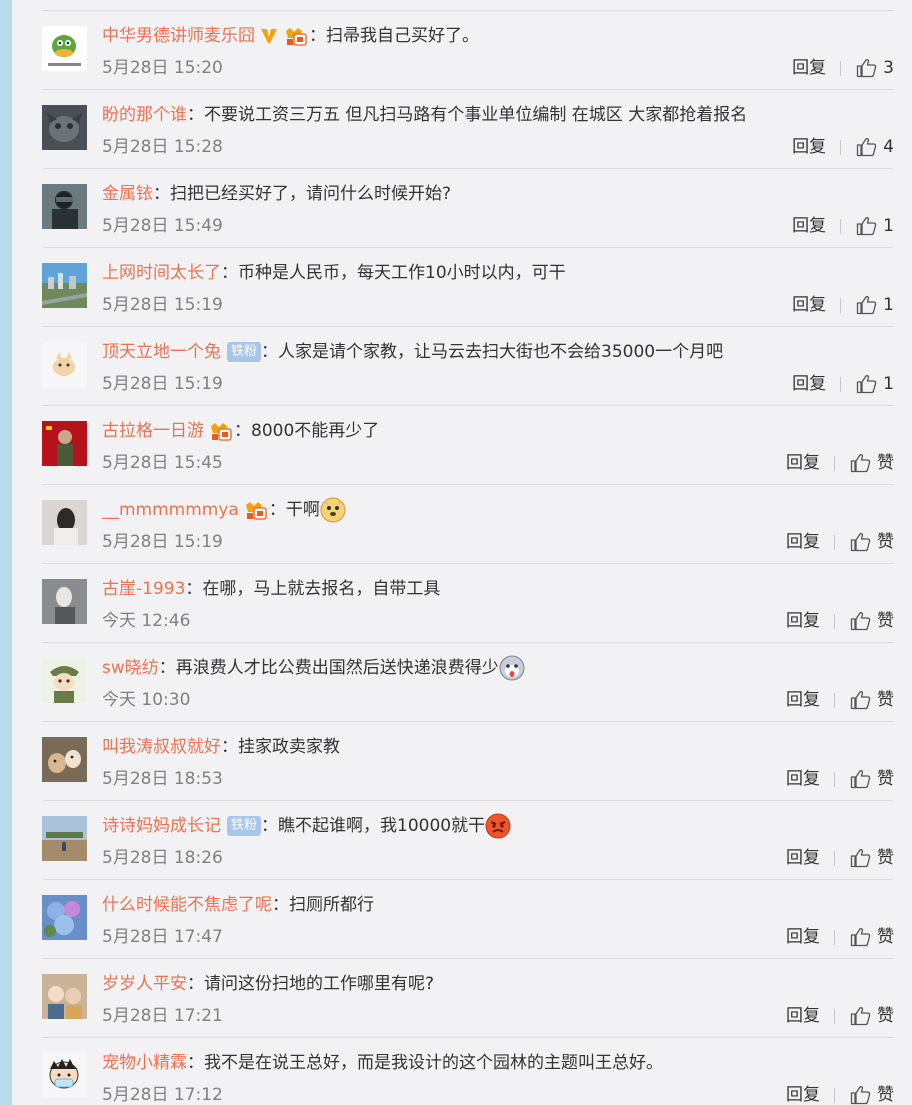 This screenshot has width=912, height=1105. Describe the element at coordinates (187, 905) in the screenshot. I see `username-link: 什么时候能不焦虑了呢` at that location.